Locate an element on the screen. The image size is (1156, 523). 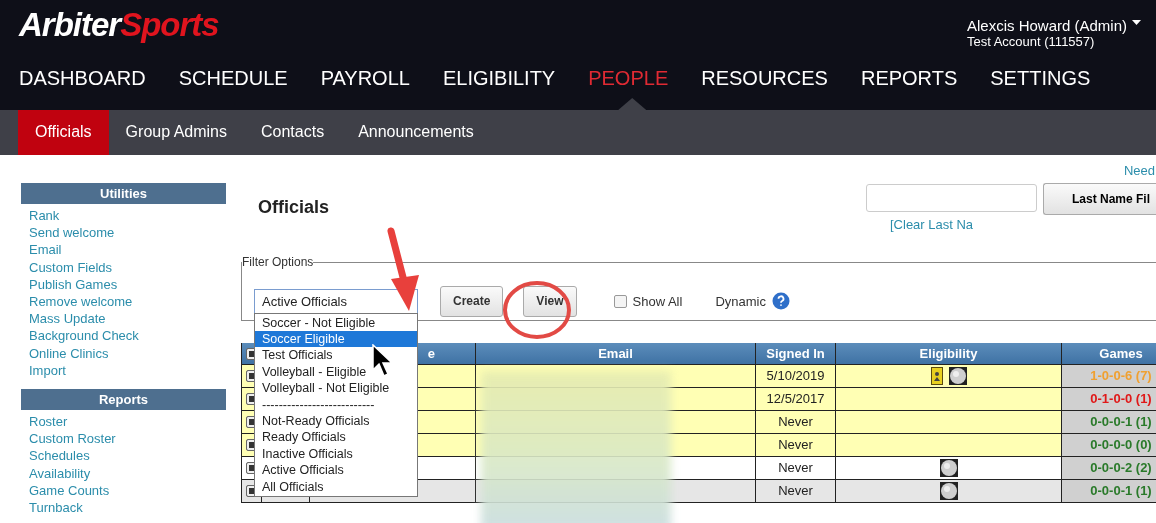
dropdown-option: Inactive Officials is located at coordinates (336, 454).